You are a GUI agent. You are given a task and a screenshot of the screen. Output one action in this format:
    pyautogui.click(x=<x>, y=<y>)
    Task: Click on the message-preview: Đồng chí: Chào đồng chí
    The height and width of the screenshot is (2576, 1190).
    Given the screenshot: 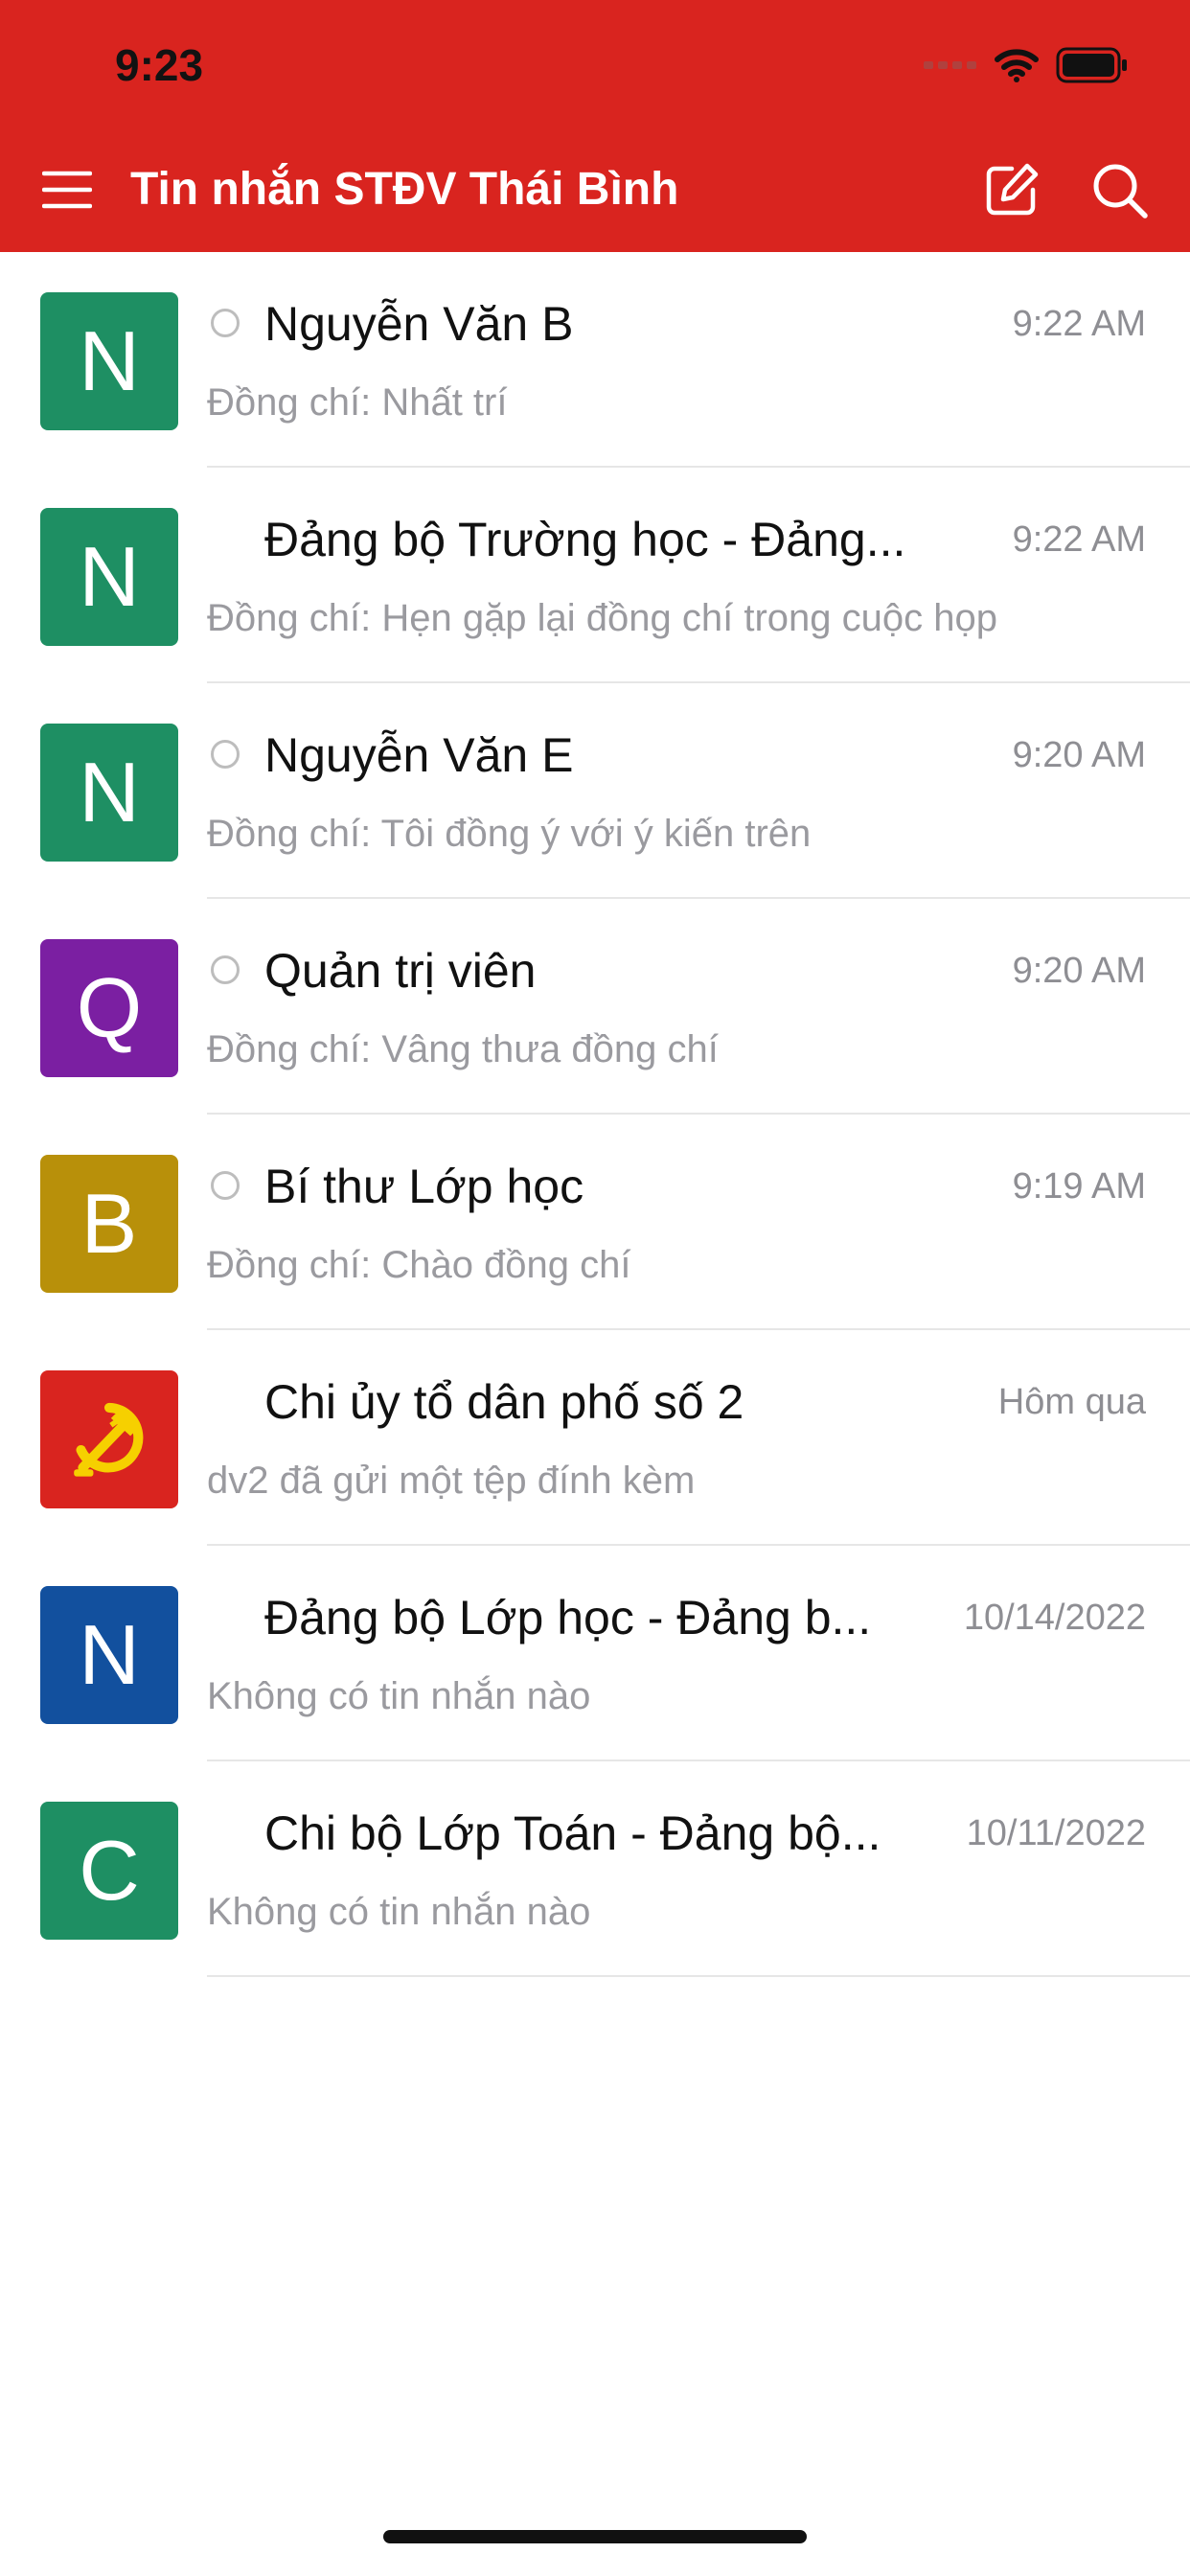 What is the action you would take?
    pyautogui.click(x=419, y=1265)
    